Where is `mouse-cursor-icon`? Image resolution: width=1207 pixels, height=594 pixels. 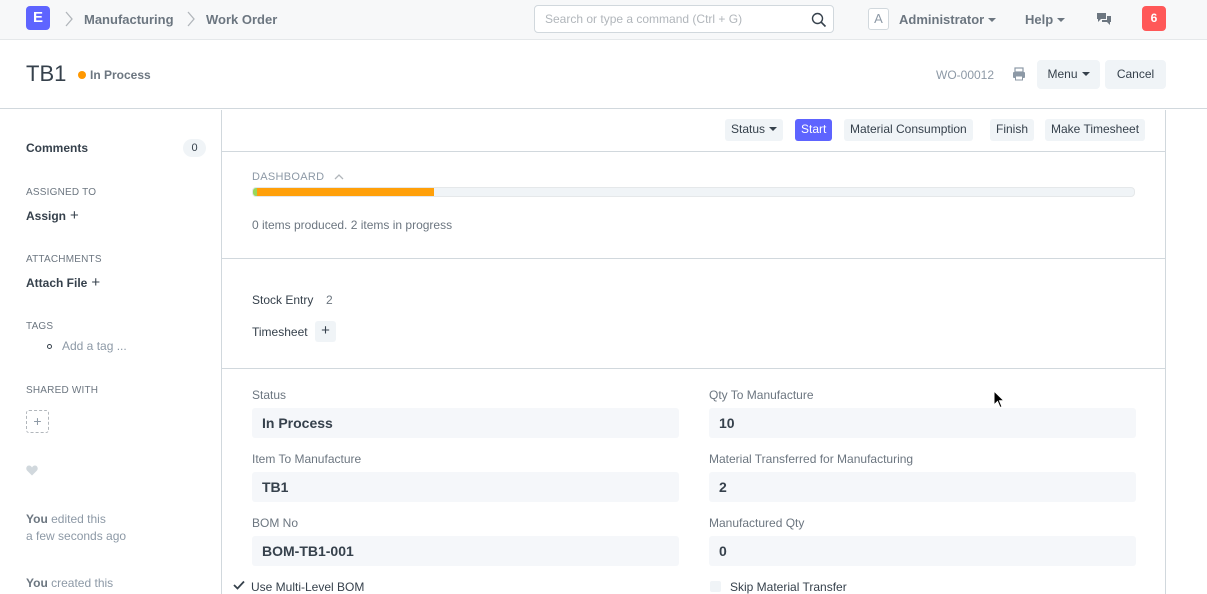
mouse-cursor-icon is located at coordinates (999, 399).